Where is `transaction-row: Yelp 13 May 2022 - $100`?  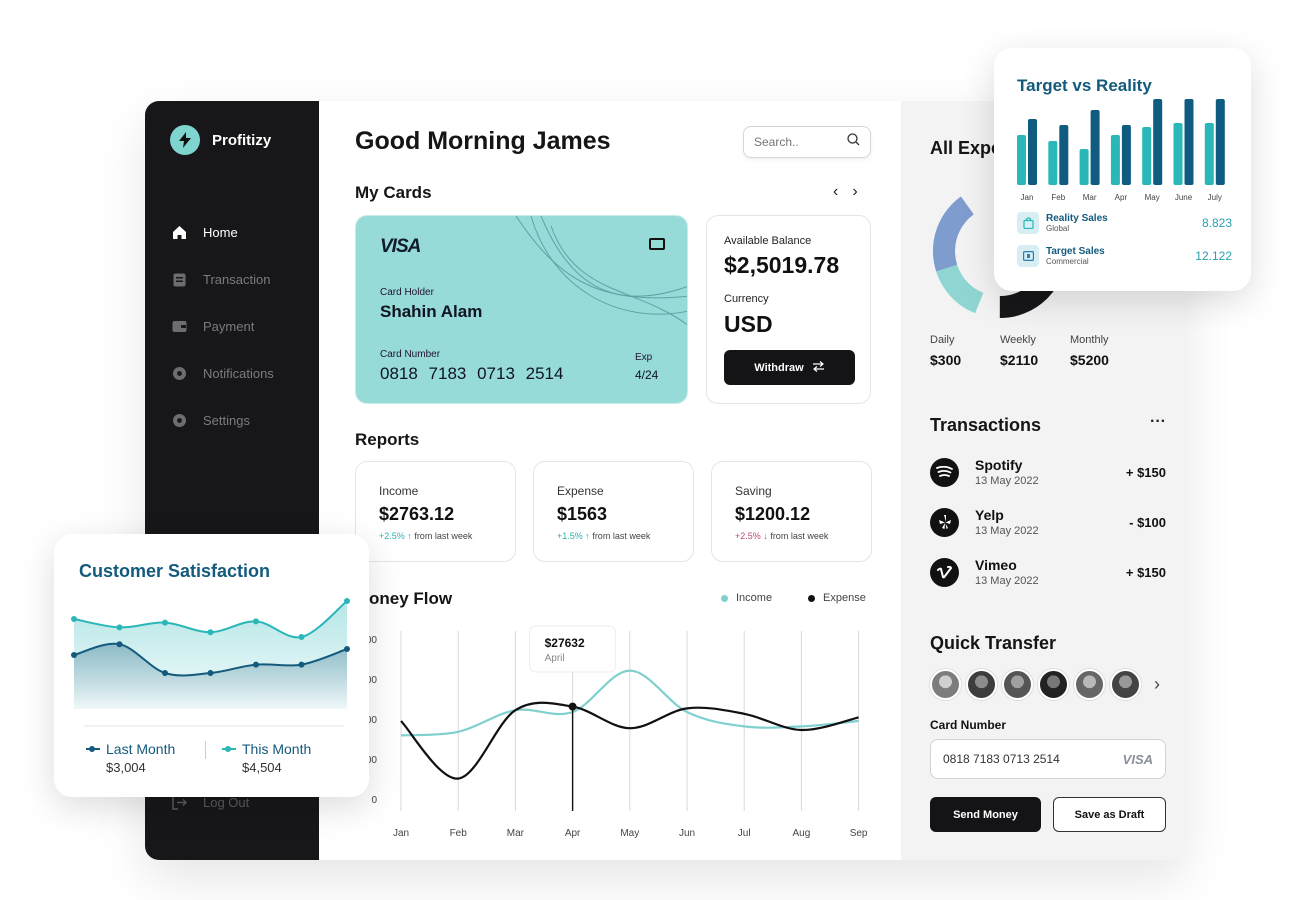
transaction-row: Yelp 13 May 2022 - $100 is located at coordinates (1048, 522).